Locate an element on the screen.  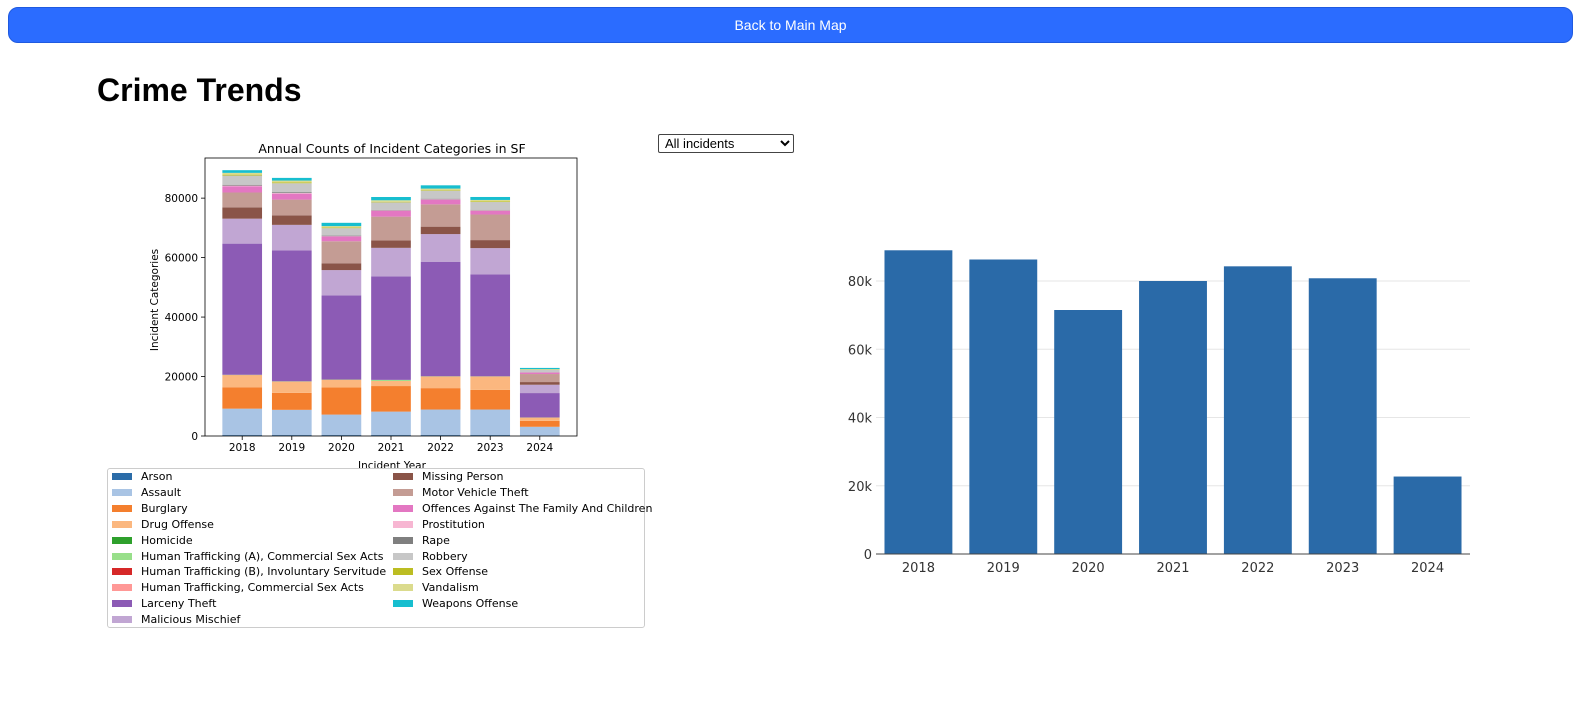
stacked-chart-x-tick-label: 2022 is located at coordinates (440, 448).